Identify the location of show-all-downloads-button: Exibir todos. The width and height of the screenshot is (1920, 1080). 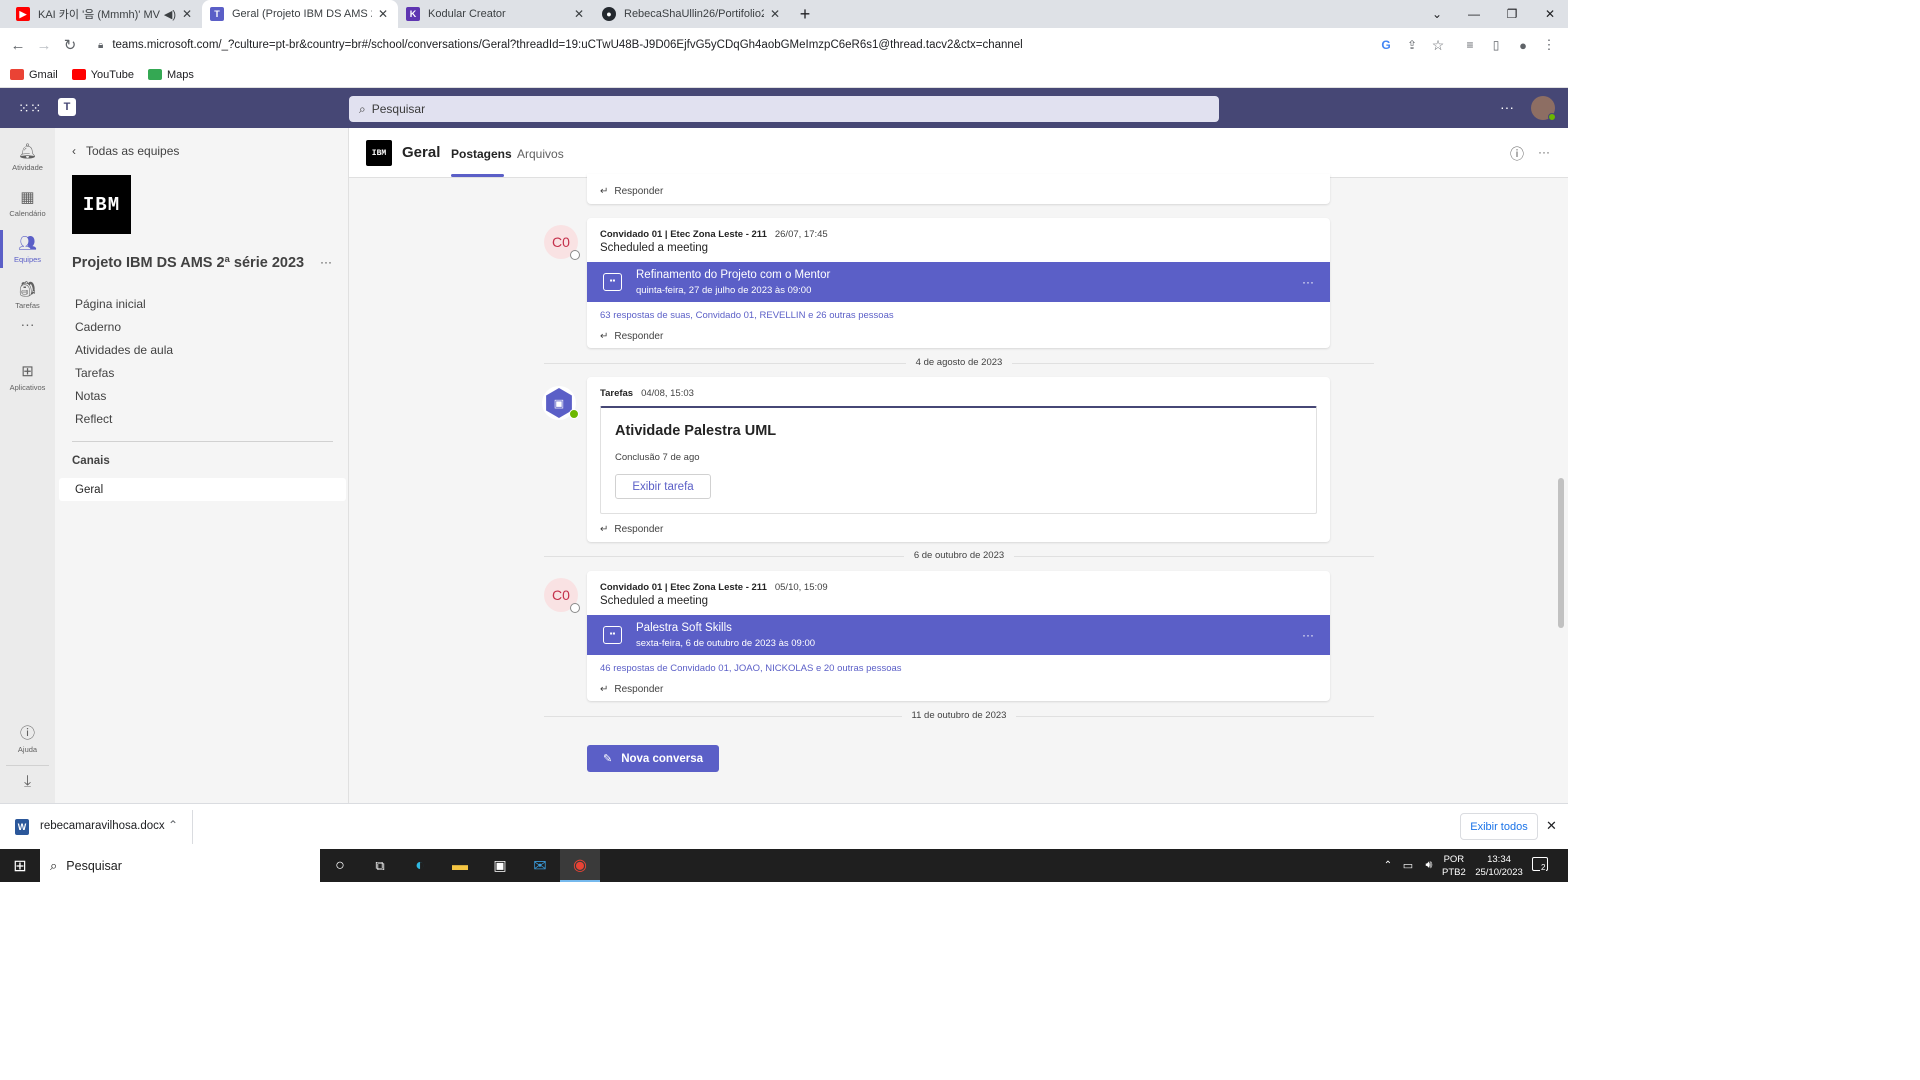
(1499, 826).